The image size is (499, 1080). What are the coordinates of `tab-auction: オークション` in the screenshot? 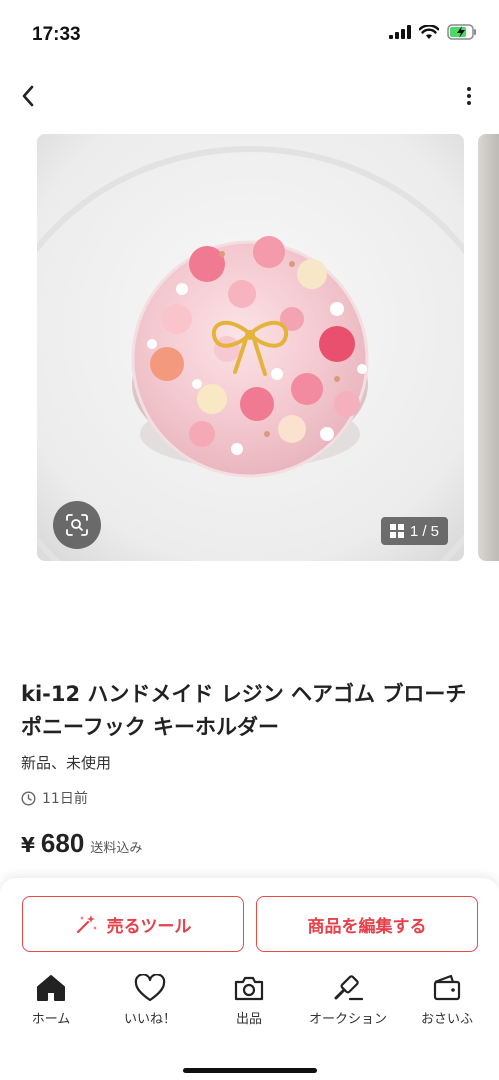 It's located at (348, 1000).